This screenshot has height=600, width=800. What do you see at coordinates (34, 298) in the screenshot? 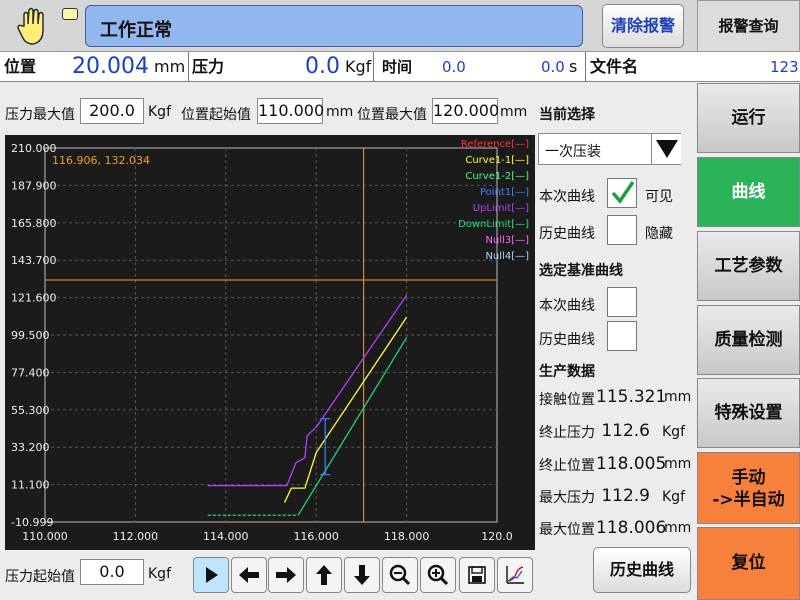
I see `y-tick-label: 121.600` at bounding box center [34, 298].